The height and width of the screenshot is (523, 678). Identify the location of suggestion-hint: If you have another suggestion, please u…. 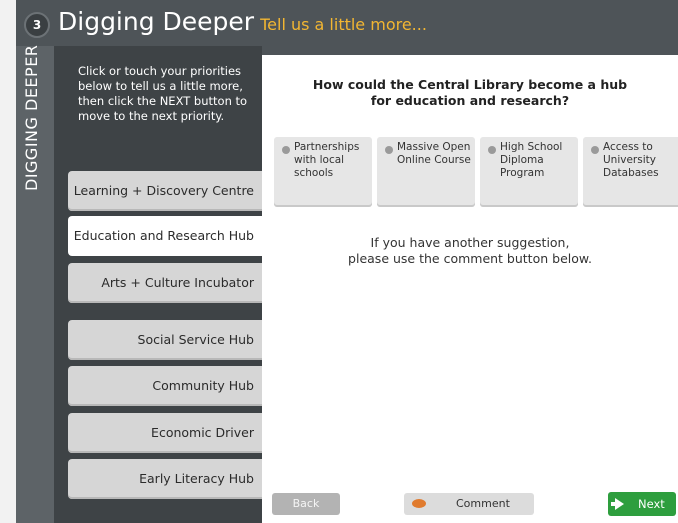
(470, 251).